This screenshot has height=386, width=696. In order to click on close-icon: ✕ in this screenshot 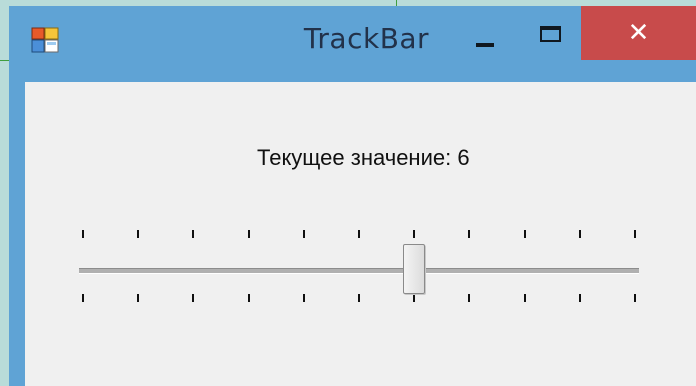, I will do `click(638, 33)`.